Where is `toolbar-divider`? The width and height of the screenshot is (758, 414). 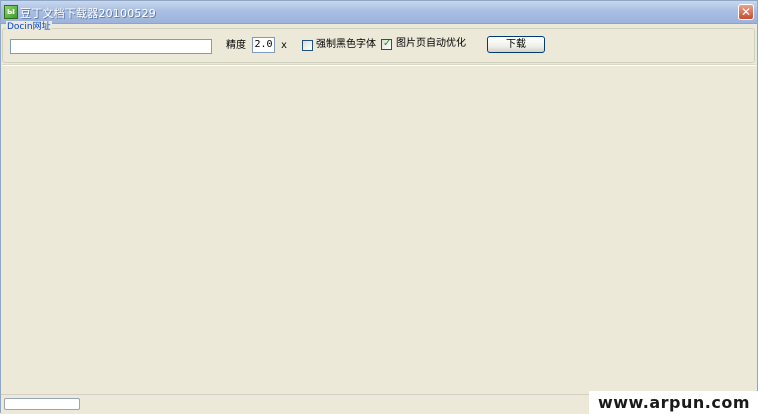 toolbar-divider is located at coordinates (379, 65).